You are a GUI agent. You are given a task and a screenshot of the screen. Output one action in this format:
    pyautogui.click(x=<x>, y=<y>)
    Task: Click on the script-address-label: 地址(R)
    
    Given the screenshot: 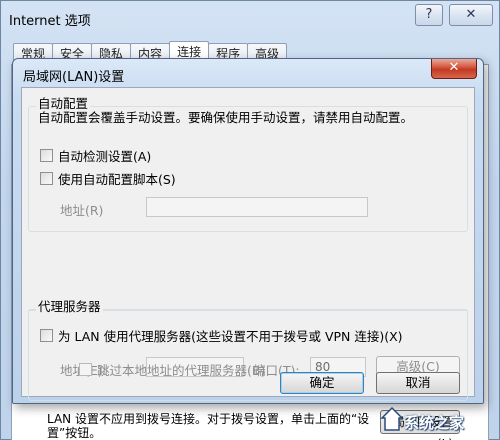 What is the action you would take?
    pyautogui.click(x=82, y=210)
    